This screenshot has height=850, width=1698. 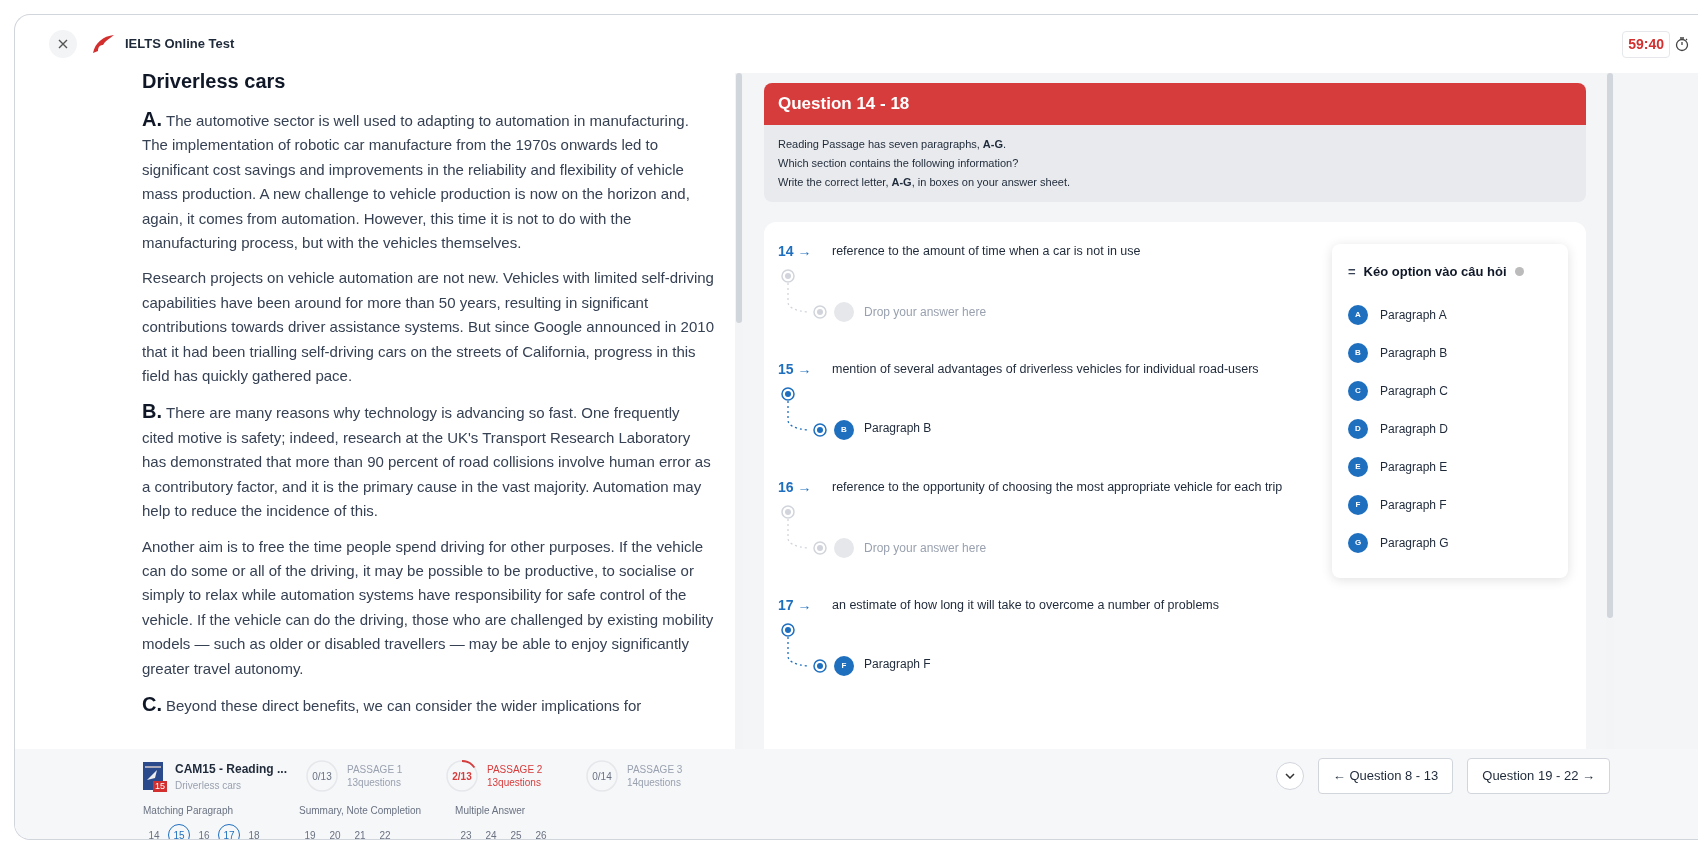 I want to click on chevron-down-icon, so click(x=1289, y=776).